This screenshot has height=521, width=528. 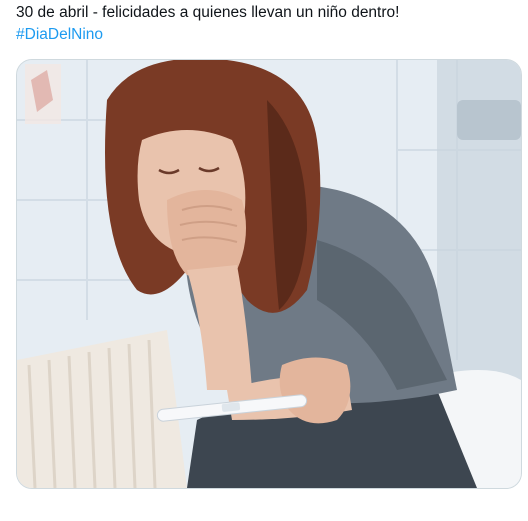 I want to click on tank-lid, so click(x=489, y=120).